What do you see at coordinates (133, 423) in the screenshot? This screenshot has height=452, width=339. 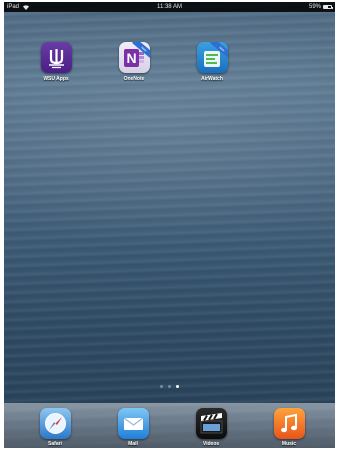 I see `mail-icon` at bounding box center [133, 423].